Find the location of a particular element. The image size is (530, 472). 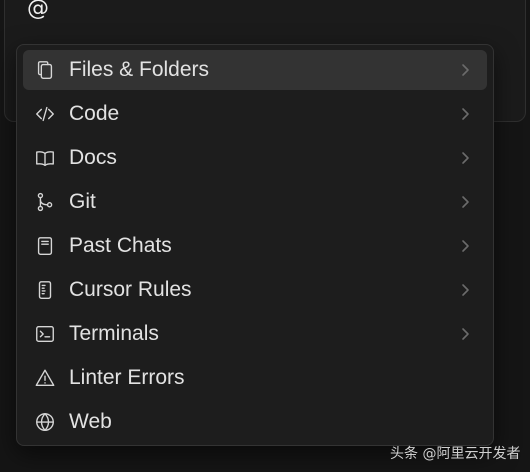

menu-item-label: Git is located at coordinates (82, 201).